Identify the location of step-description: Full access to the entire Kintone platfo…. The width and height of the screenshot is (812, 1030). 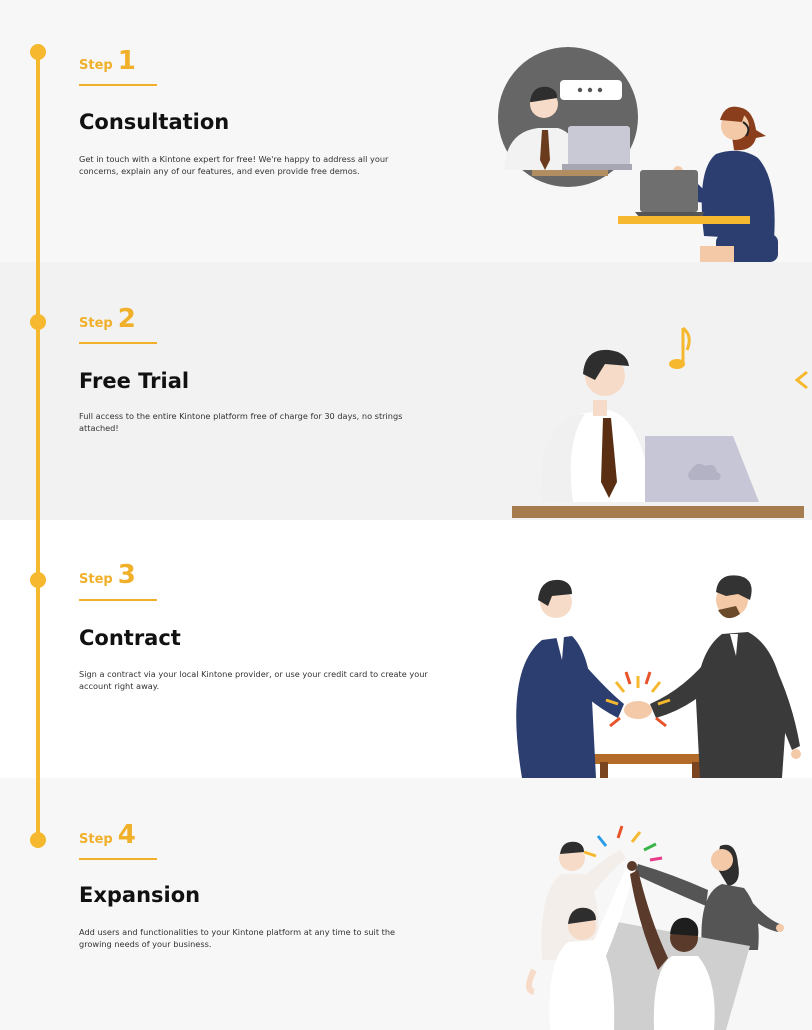
(241, 422).